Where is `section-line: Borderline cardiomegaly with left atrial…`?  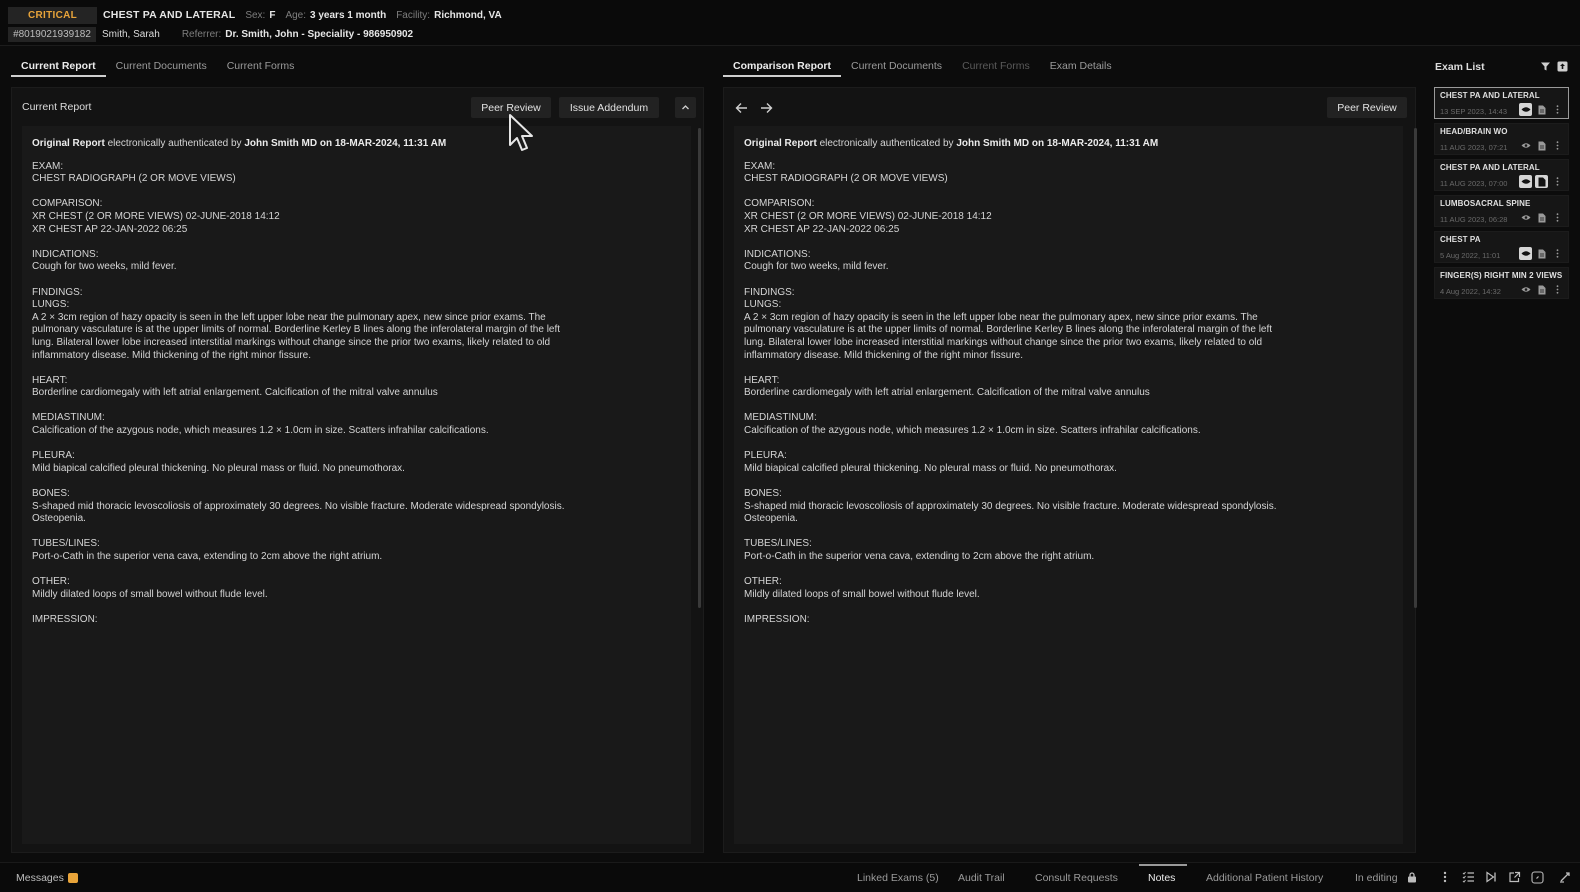
section-line: Borderline cardiomegaly with left atrial… is located at coordinates (235, 393).